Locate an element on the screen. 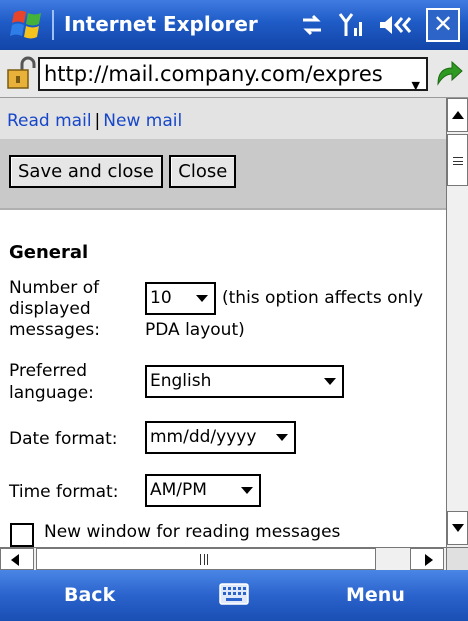 The image size is (468, 621). title-separator is located at coordinates (53, 25).